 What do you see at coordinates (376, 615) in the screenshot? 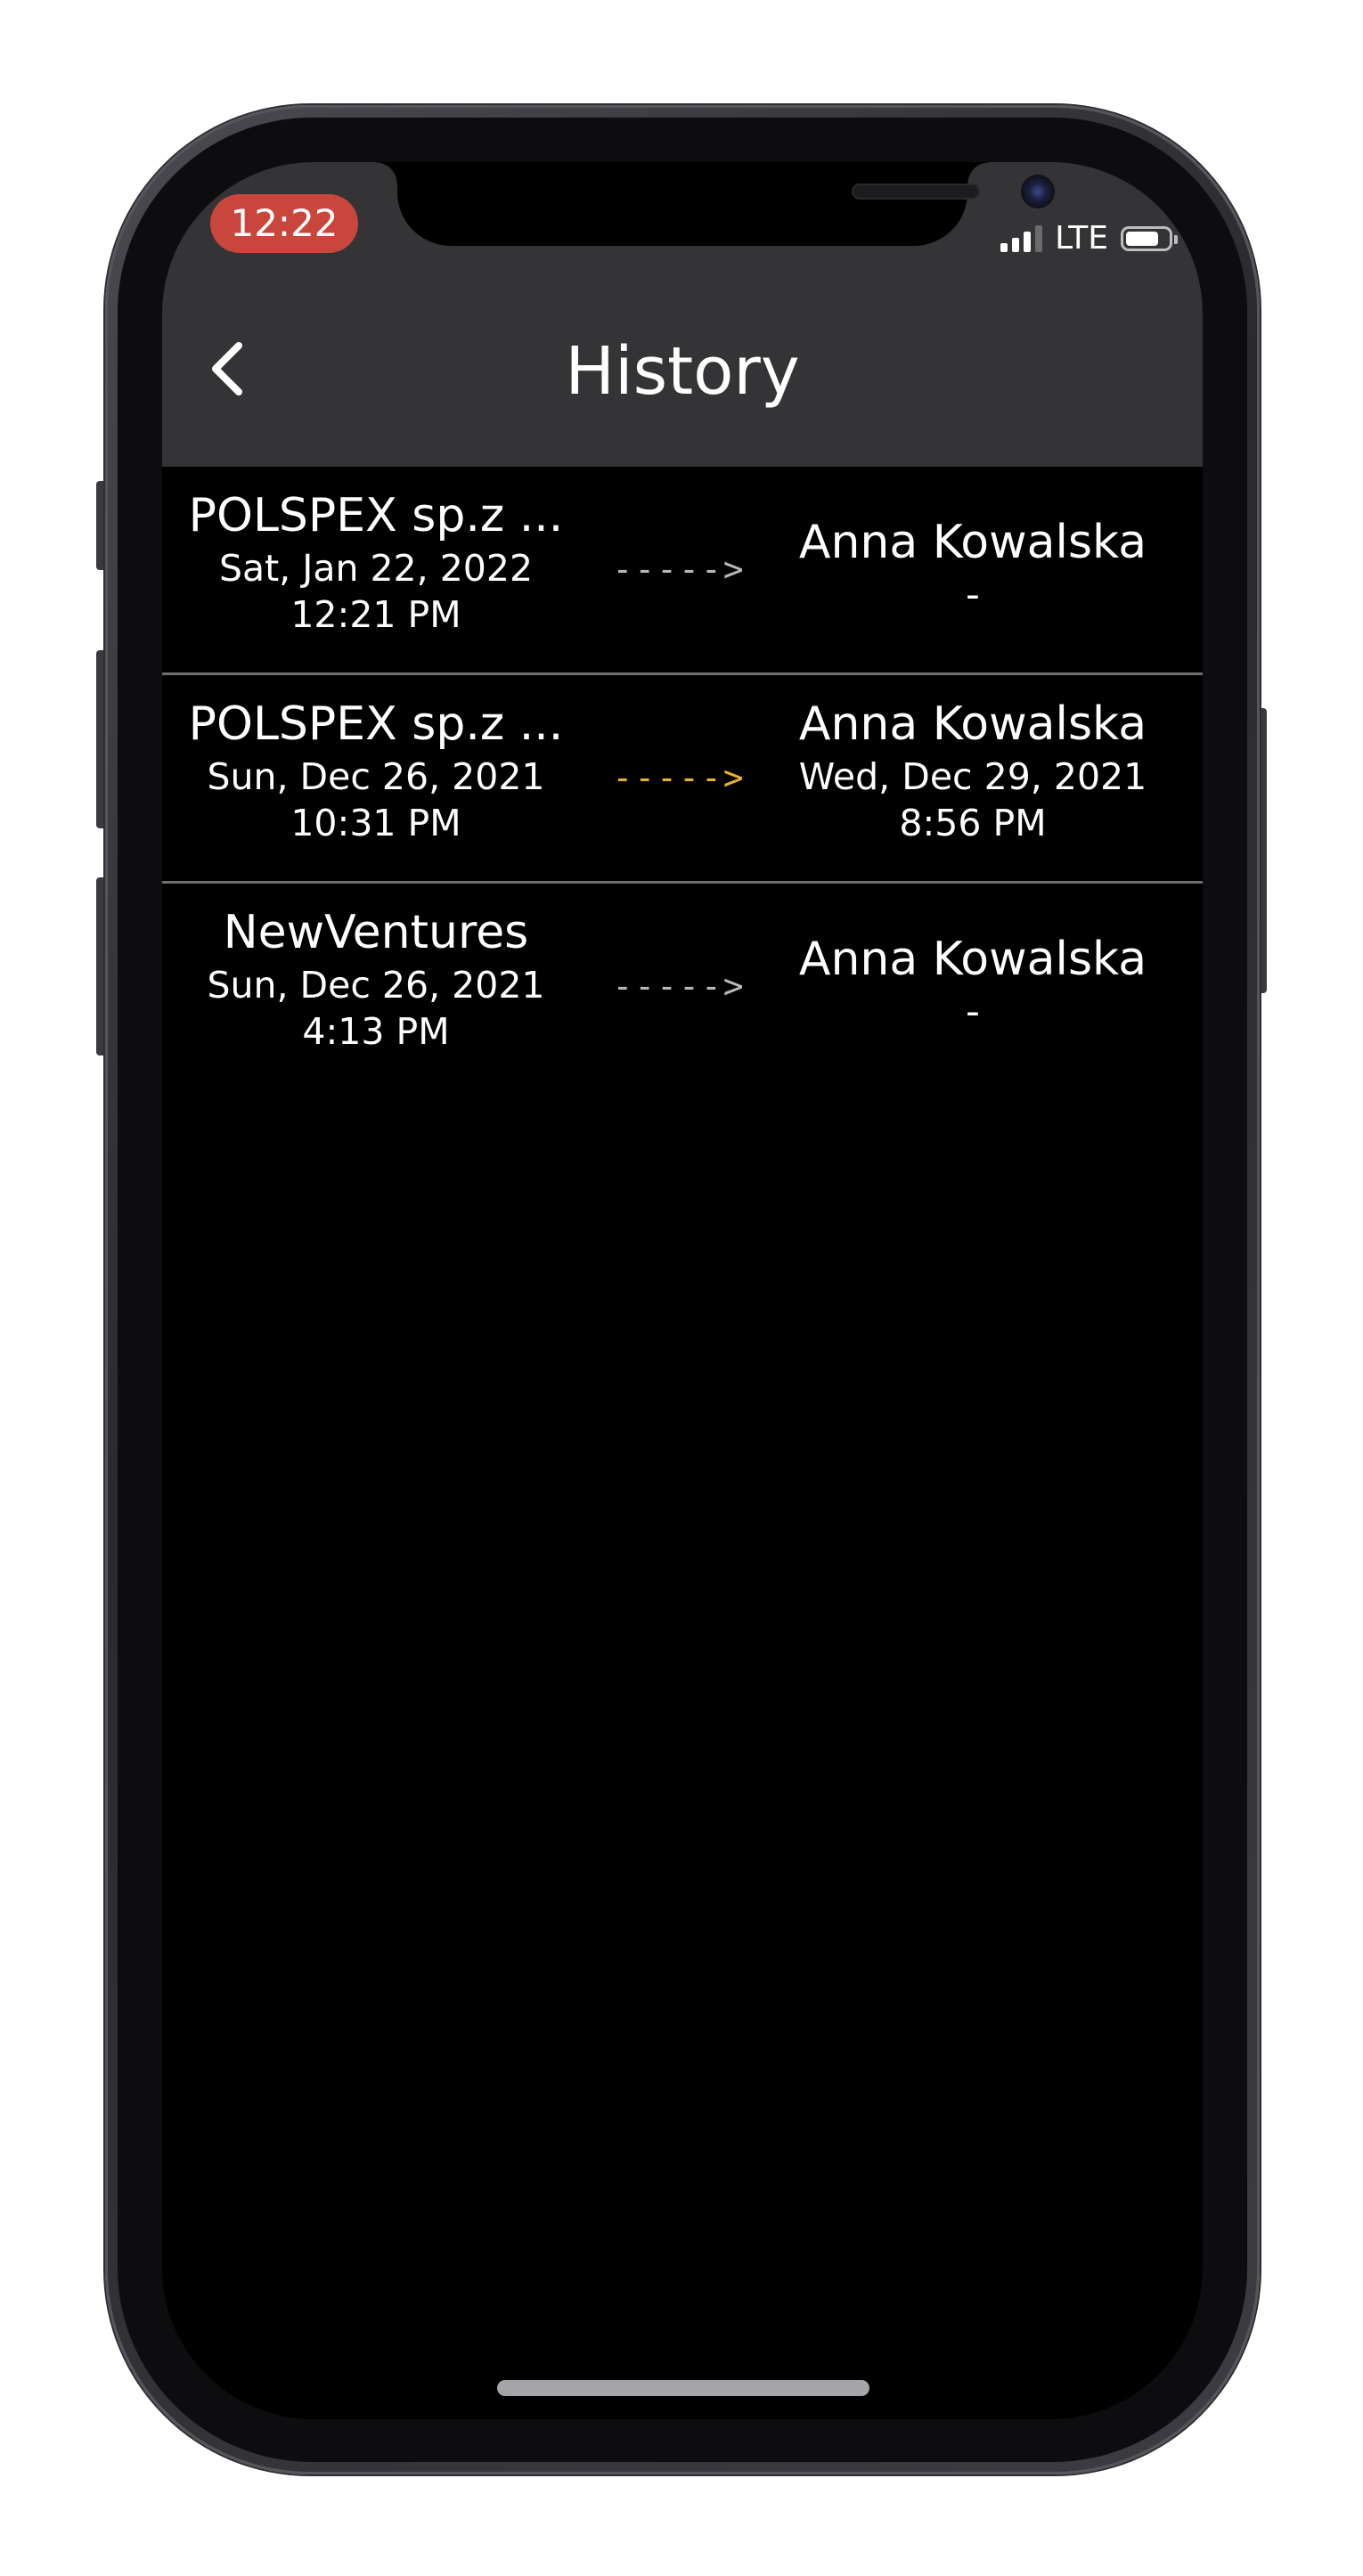
I see `from-time: 12:21 PM` at bounding box center [376, 615].